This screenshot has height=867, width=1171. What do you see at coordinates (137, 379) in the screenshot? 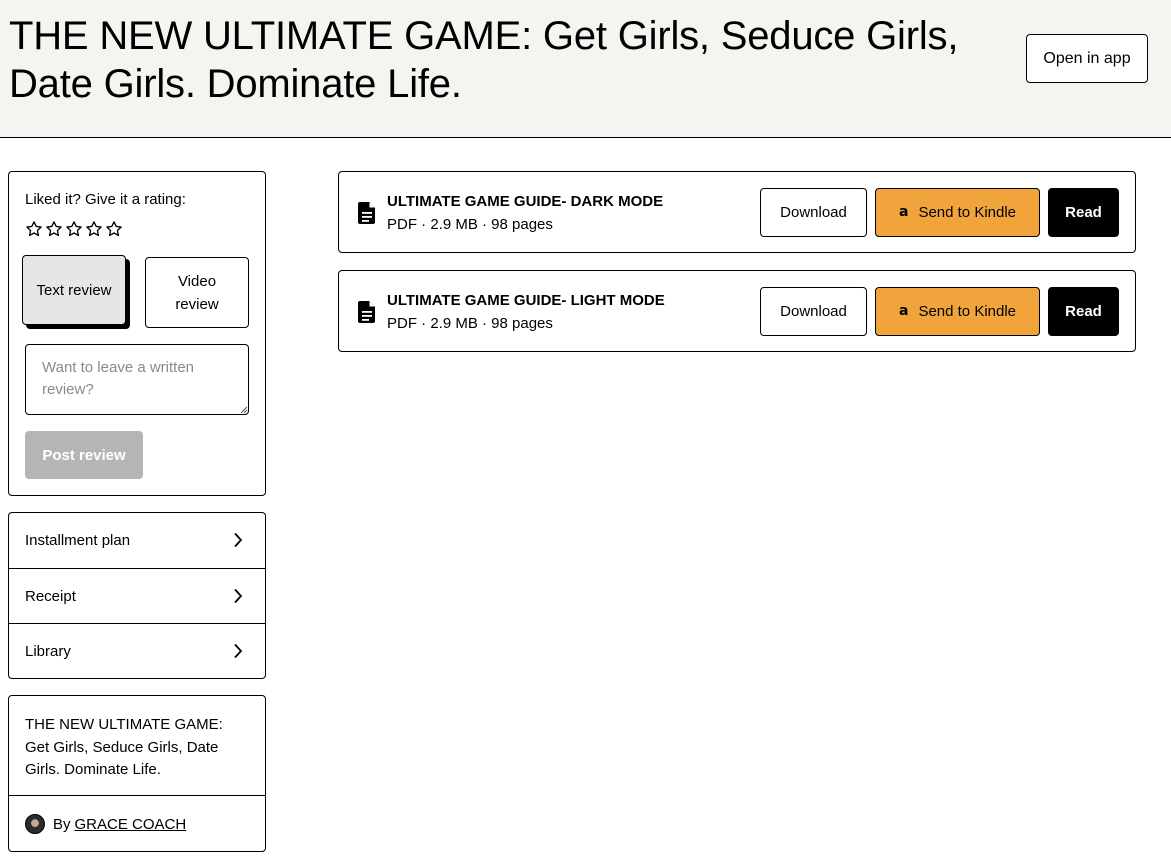
I see `written-review-input` at bounding box center [137, 379].